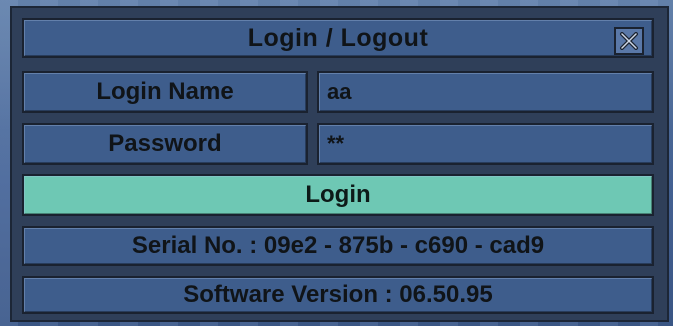 The height and width of the screenshot is (326, 673). Describe the element at coordinates (485, 92) in the screenshot. I see `login-name-field: aa` at that location.